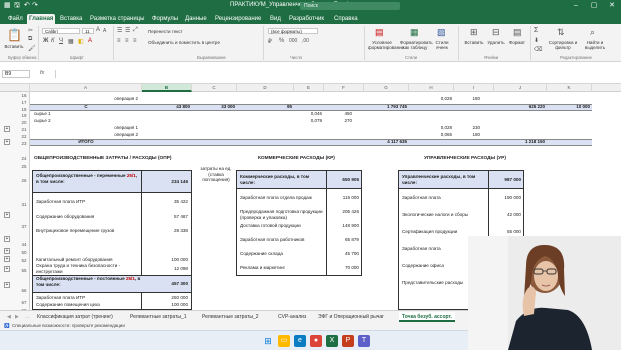 The width and height of the screenshot is (621, 350). What do you see at coordinates (467, 99) in the screenshot?
I see `cell-i16: 180` at bounding box center [467, 99].